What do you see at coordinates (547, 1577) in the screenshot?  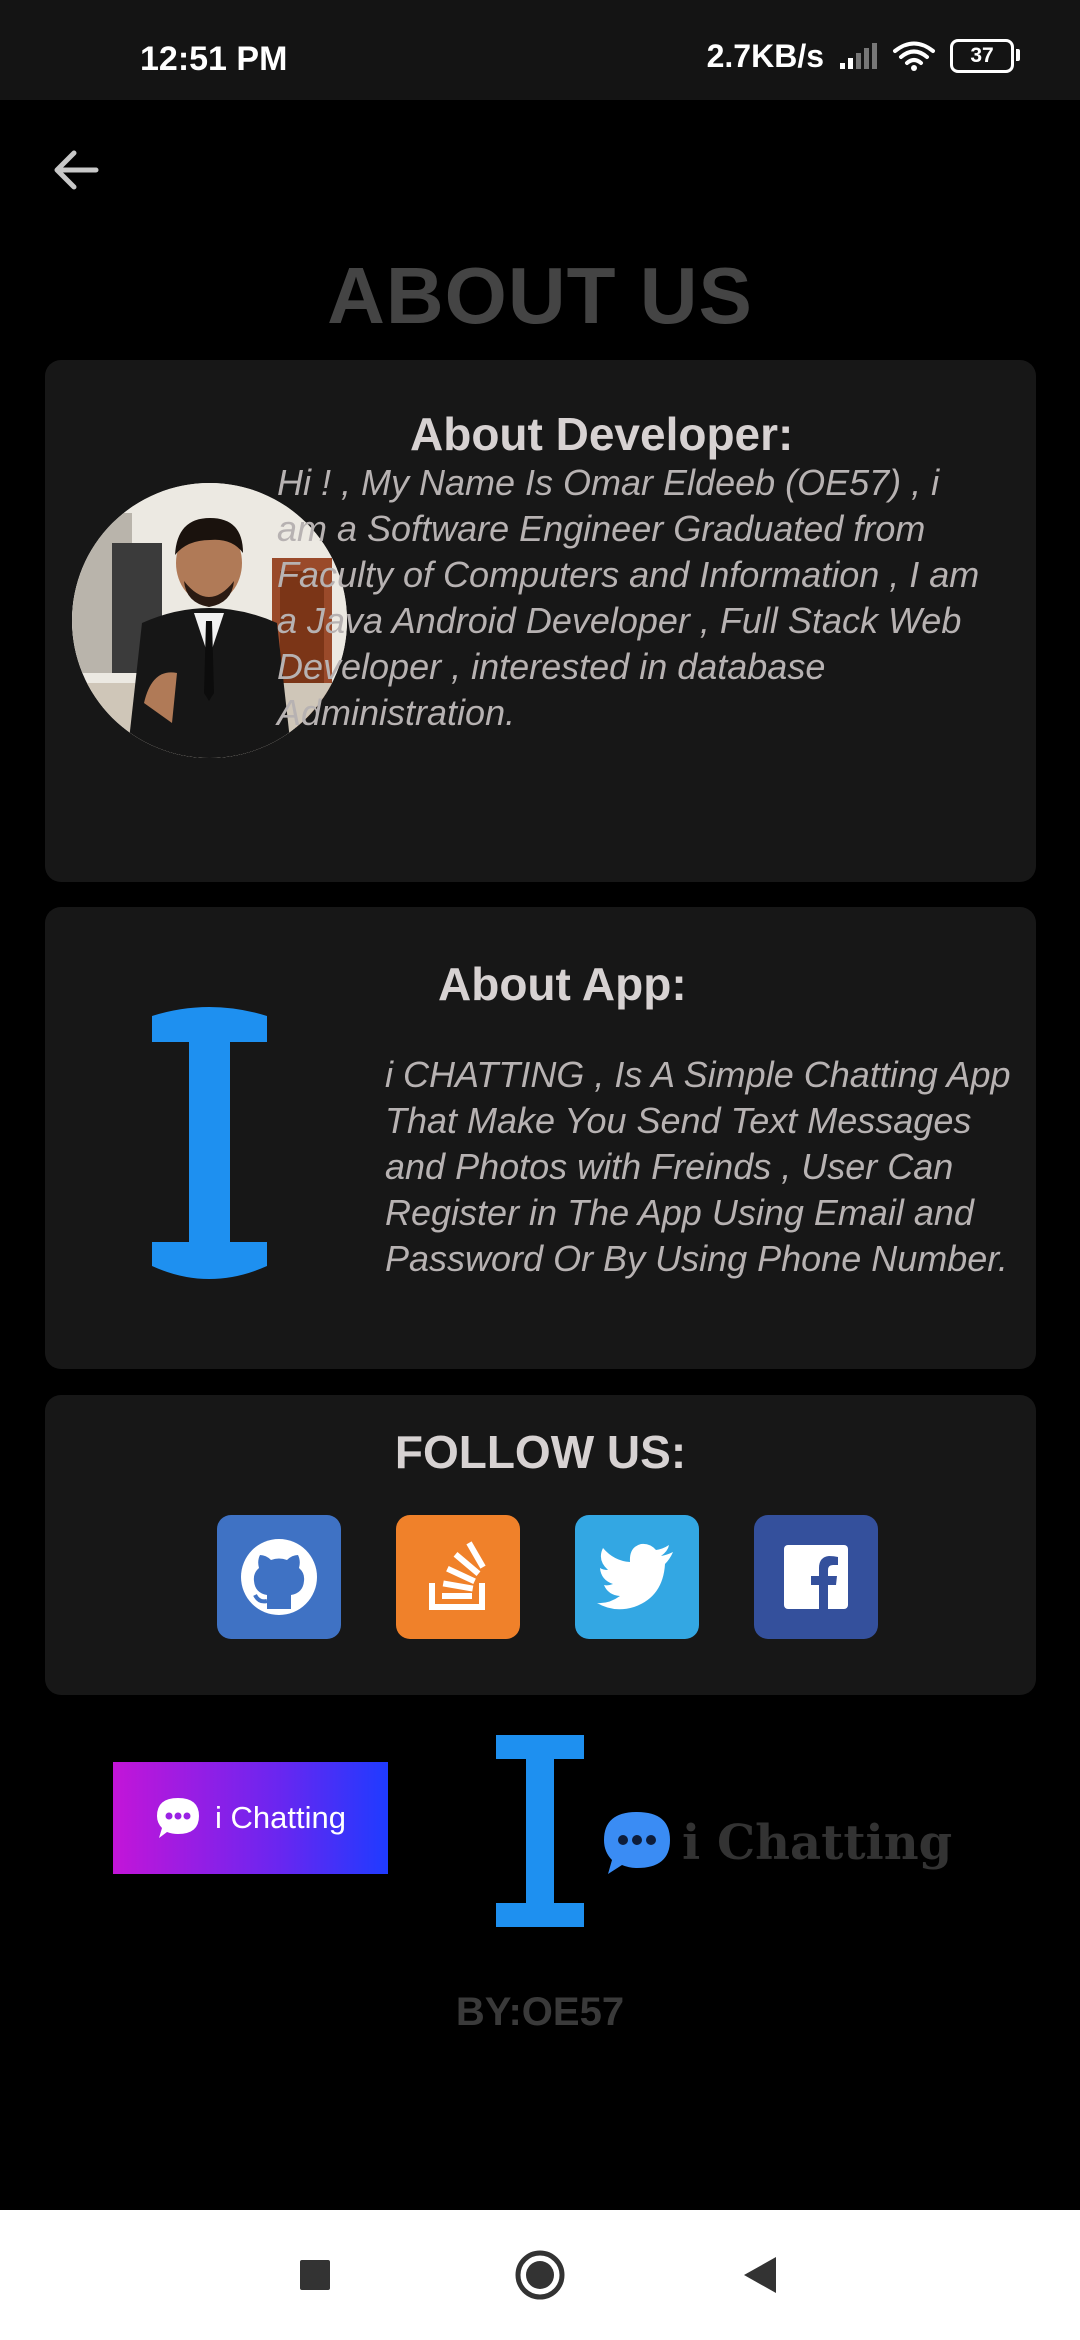 I see `social-links` at bounding box center [547, 1577].